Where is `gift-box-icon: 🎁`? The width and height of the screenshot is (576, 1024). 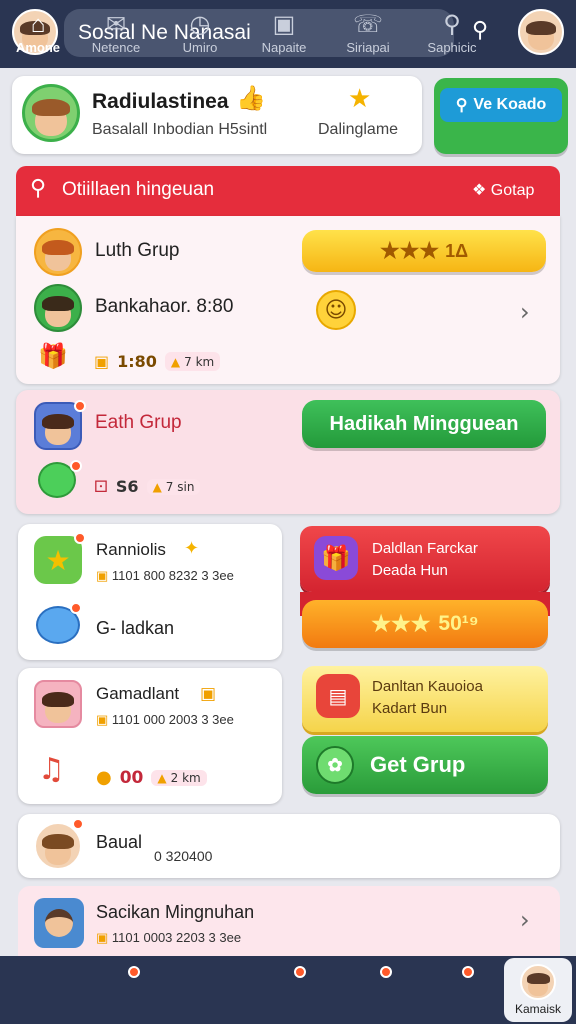
gift-box-icon: 🎁 is located at coordinates (336, 558).